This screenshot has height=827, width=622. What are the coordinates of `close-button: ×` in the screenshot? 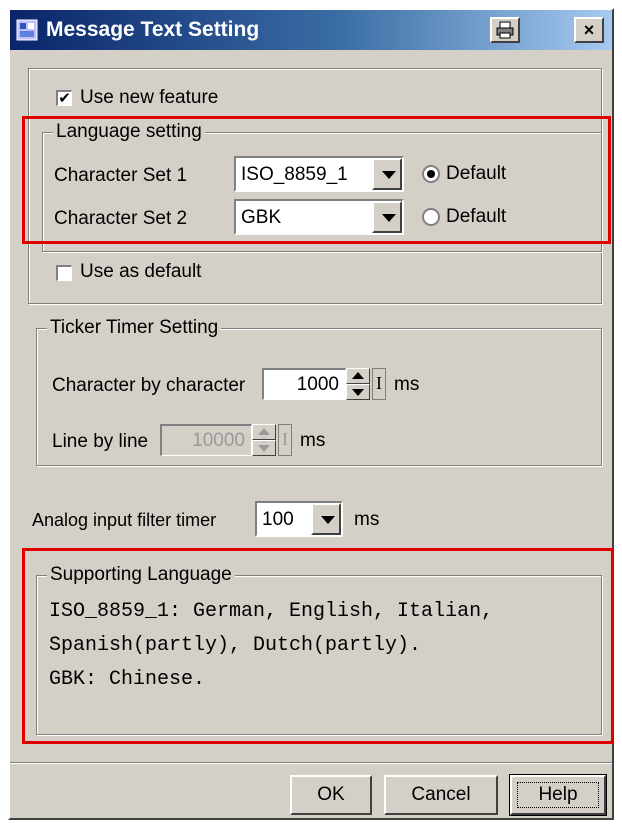 It's located at (589, 30).